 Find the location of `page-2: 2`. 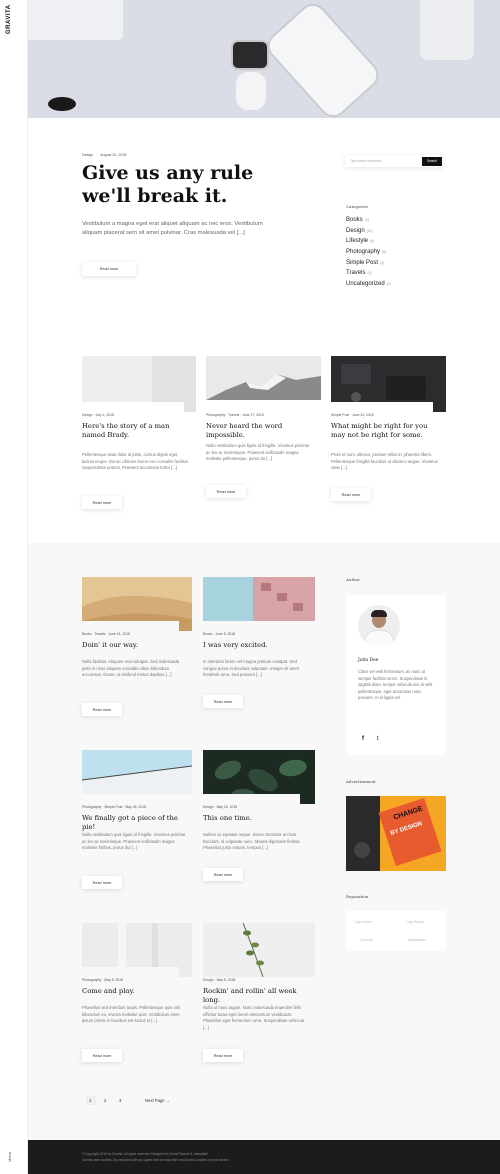

page-2: 2 is located at coordinates (105, 1100).